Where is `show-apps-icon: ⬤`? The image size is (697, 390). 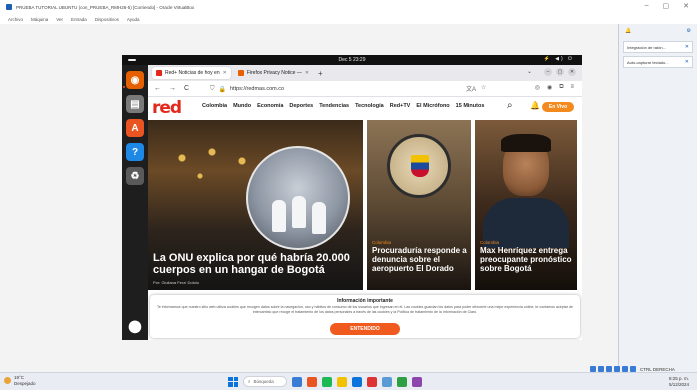
show-apps-icon: ⬤ is located at coordinates (135, 326).